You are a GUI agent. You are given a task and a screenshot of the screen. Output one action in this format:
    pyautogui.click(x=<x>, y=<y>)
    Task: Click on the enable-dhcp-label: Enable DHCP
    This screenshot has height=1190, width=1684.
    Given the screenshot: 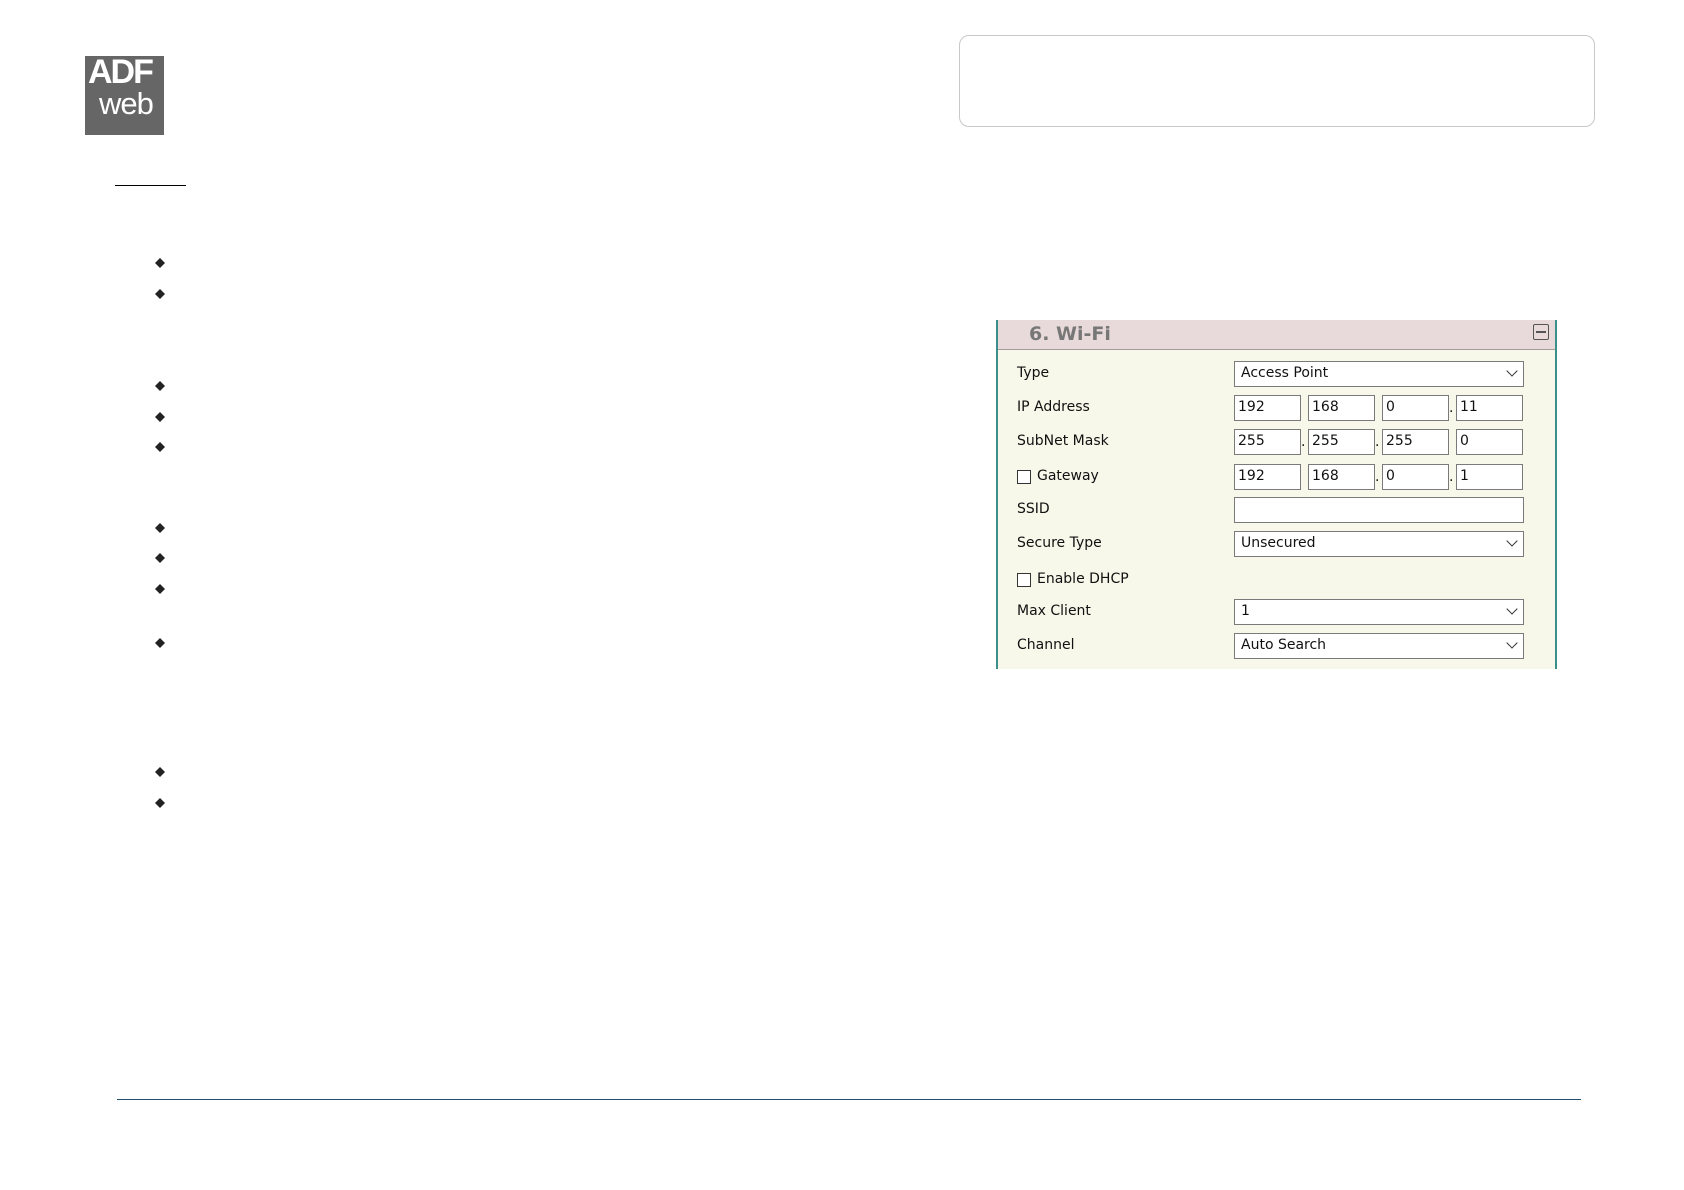 What is the action you would take?
    pyautogui.click(x=1083, y=579)
    